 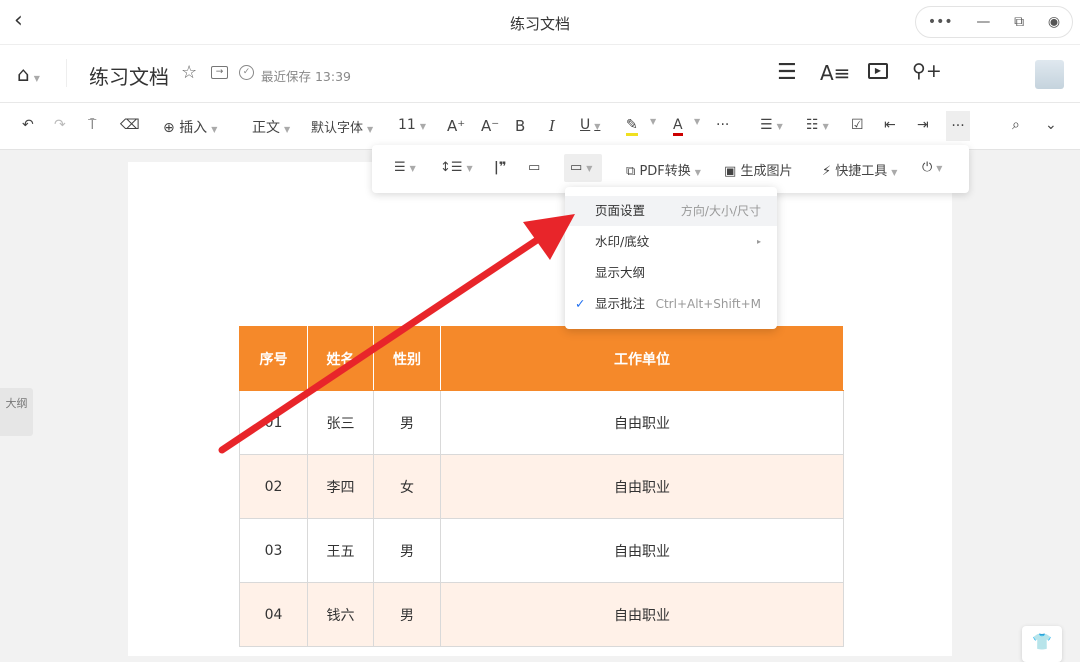 What do you see at coordinates (534, 167) in the screenshot?
I see `block-icon: ▭` at bounding box center [534, 167].